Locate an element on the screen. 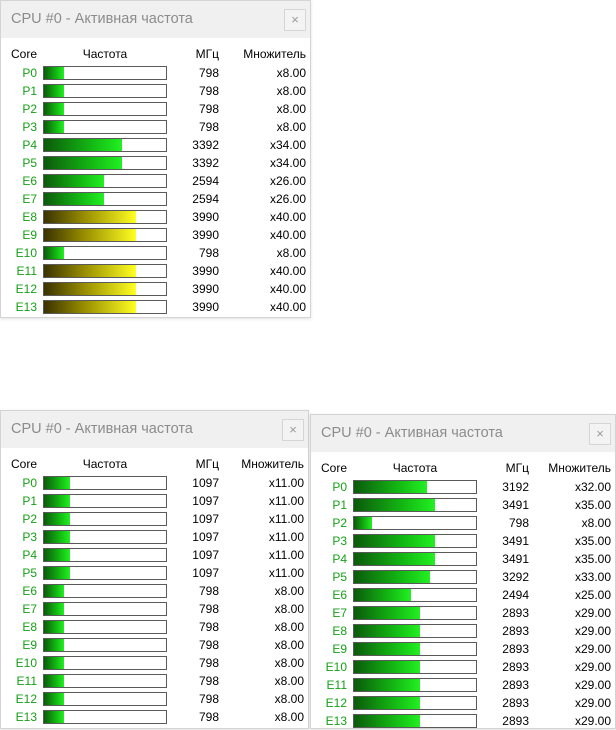 This screenshot has width=616, height=730. core-row: E6 2494 x25.00 is located at coordinates (463, 595).